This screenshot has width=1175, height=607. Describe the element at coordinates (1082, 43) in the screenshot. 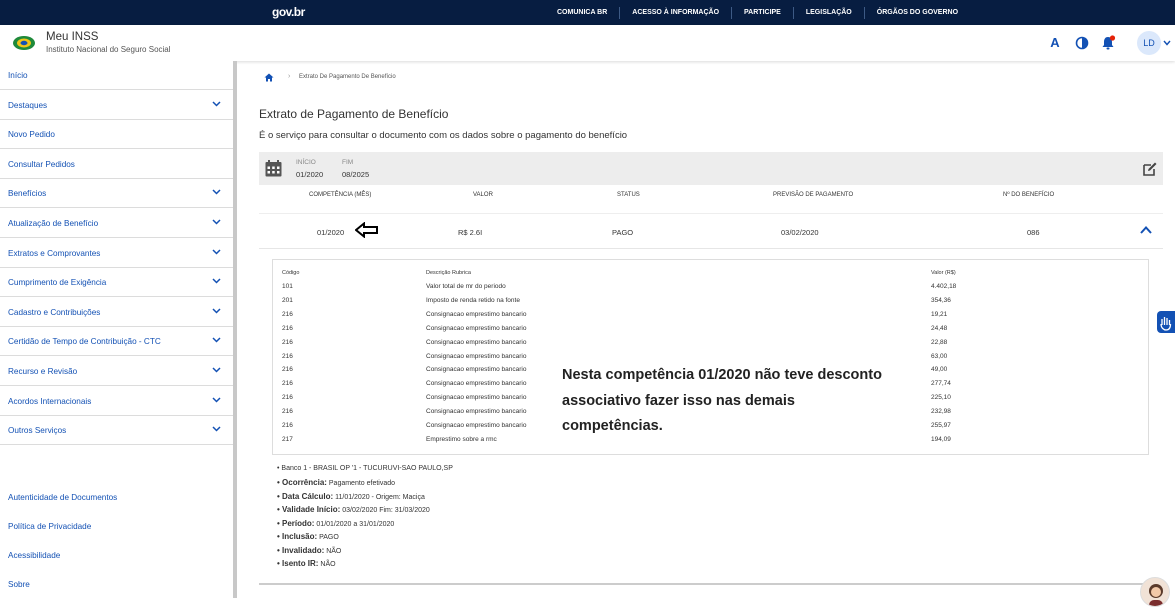

I see `contrast-icon` at that location.